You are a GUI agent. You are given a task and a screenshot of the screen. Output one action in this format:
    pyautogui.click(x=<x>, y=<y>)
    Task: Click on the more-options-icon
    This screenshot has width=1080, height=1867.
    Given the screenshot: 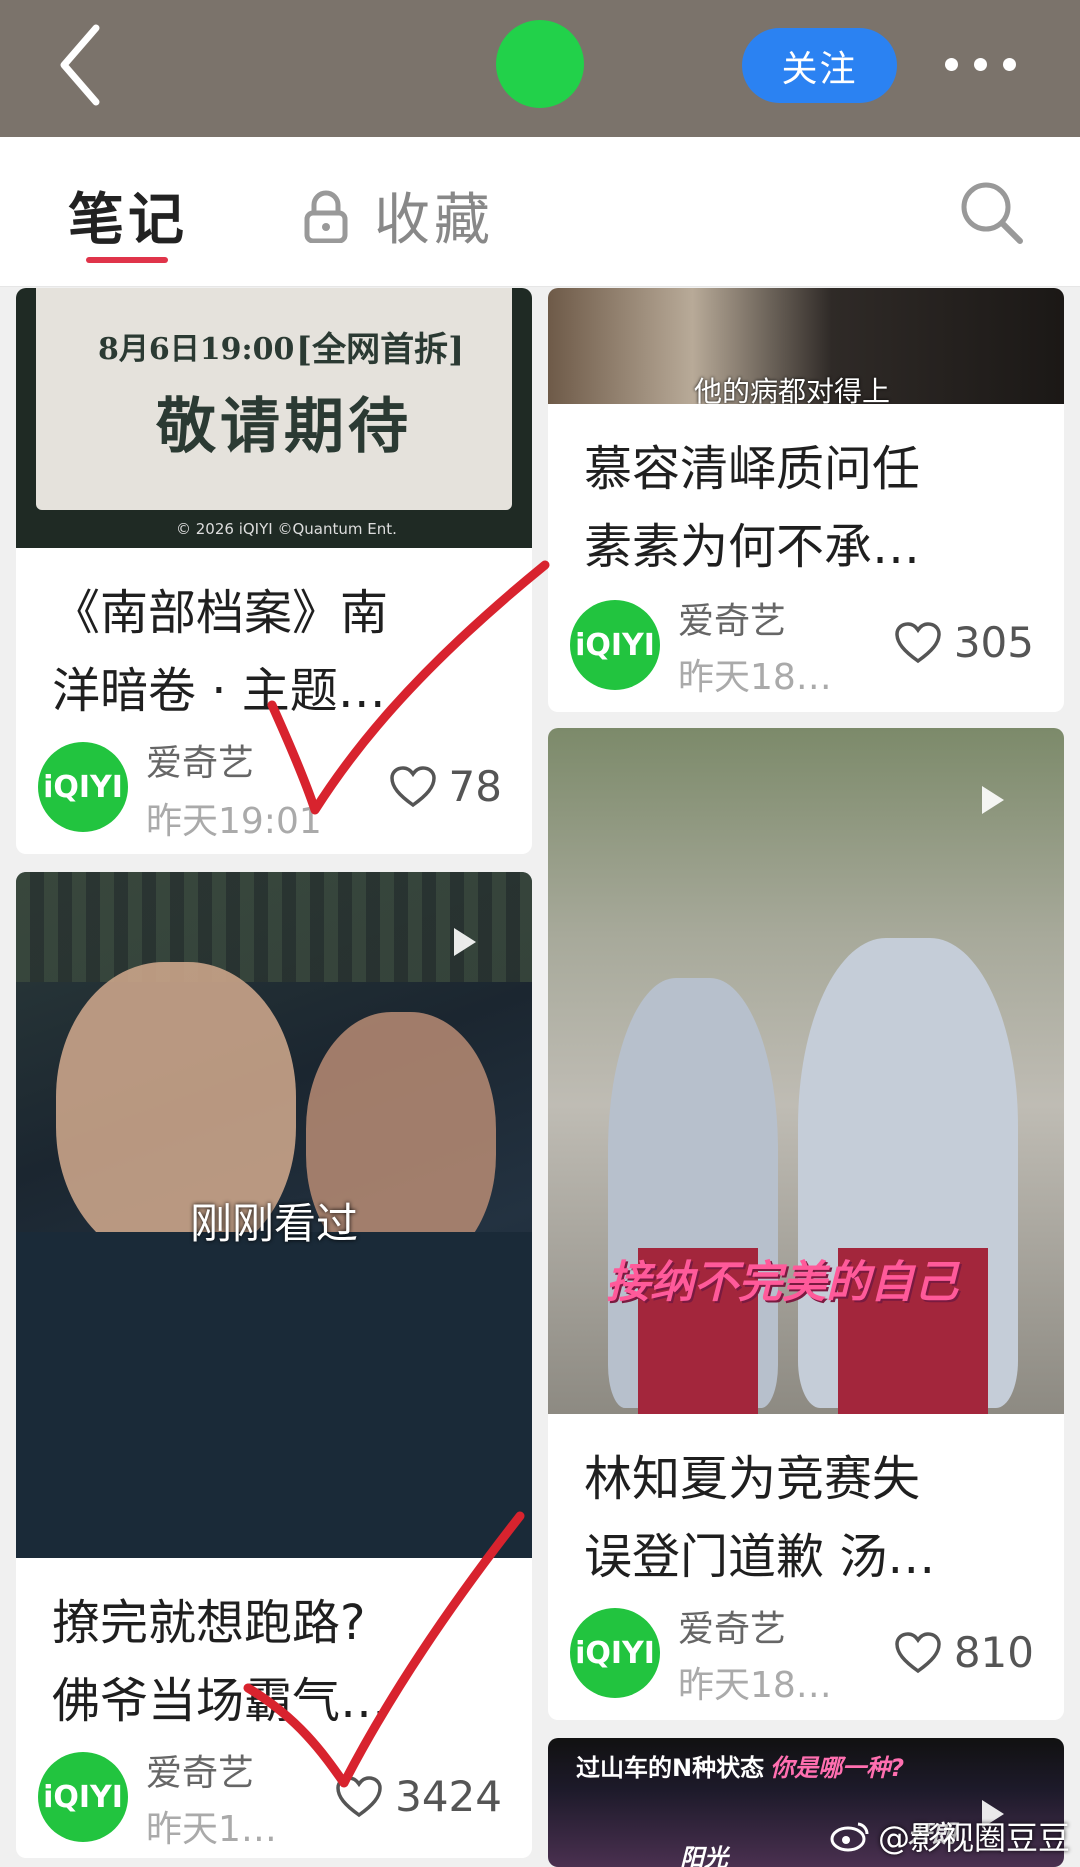 What is the action you would take?
    pyautogui.click(x=1005, y=64)
    